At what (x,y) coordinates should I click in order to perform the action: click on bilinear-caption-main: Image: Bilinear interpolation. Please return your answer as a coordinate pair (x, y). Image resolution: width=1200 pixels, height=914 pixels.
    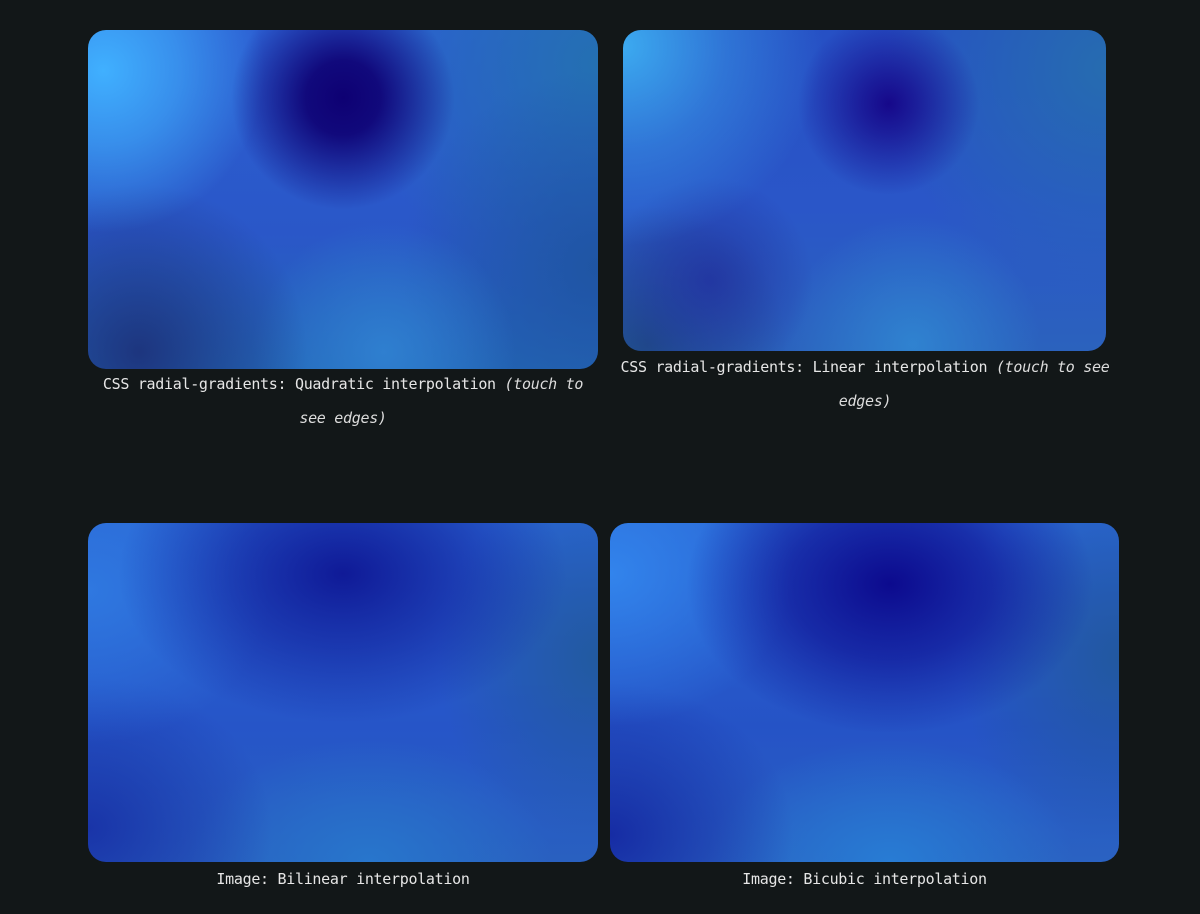
    Looking at the image, I should click on (343, 879).